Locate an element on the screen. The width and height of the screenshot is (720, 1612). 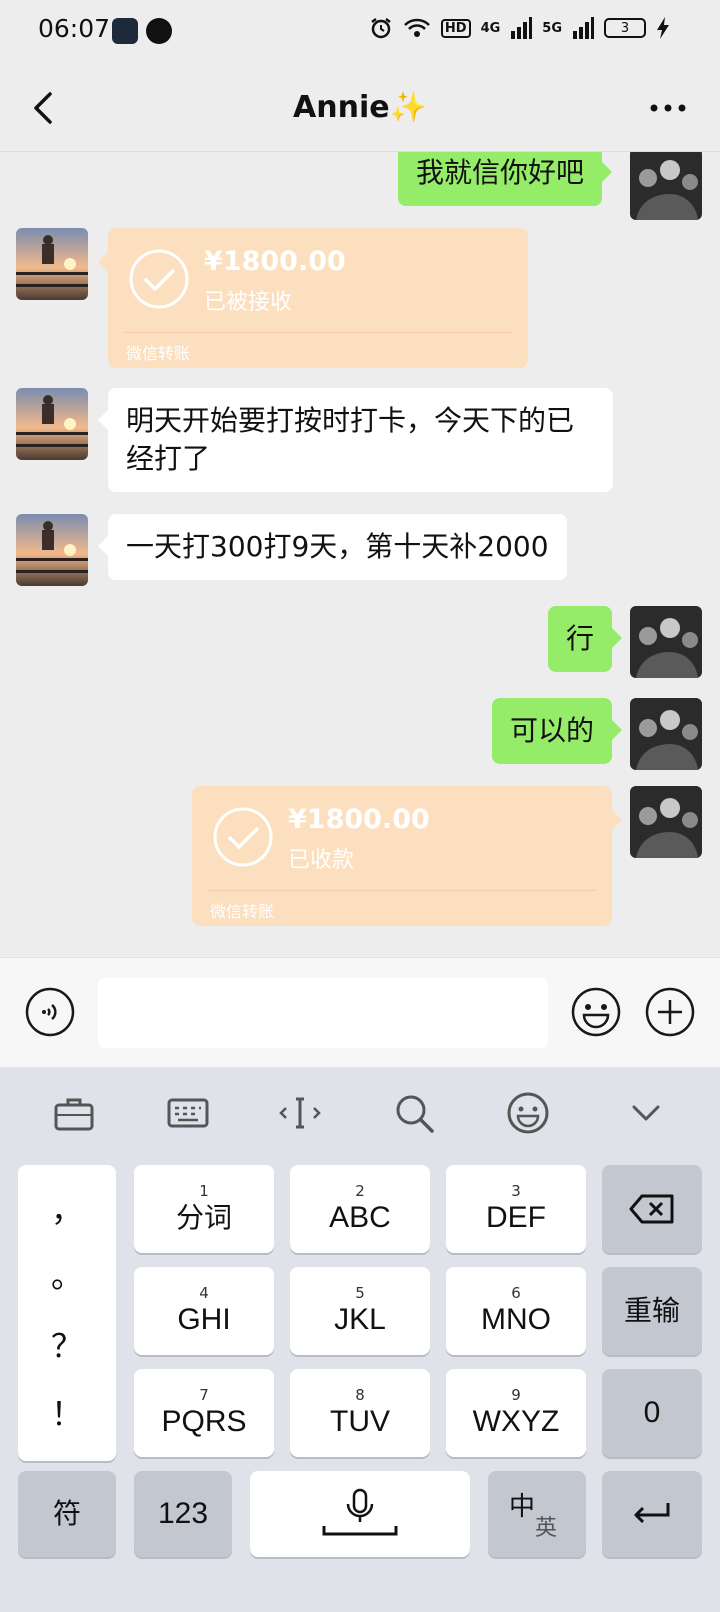
language-switch-label: 中 英 is located at coordinates (537, 1514).